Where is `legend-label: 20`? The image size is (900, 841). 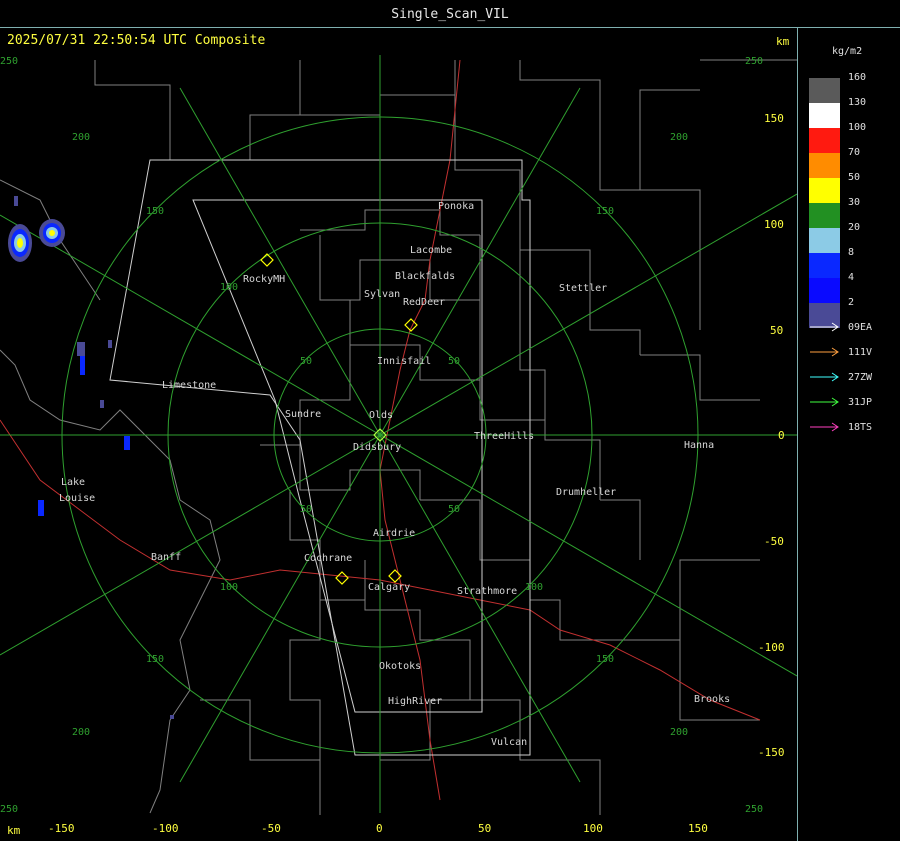
legend-label: 20 is located at coordinates (854, 227).